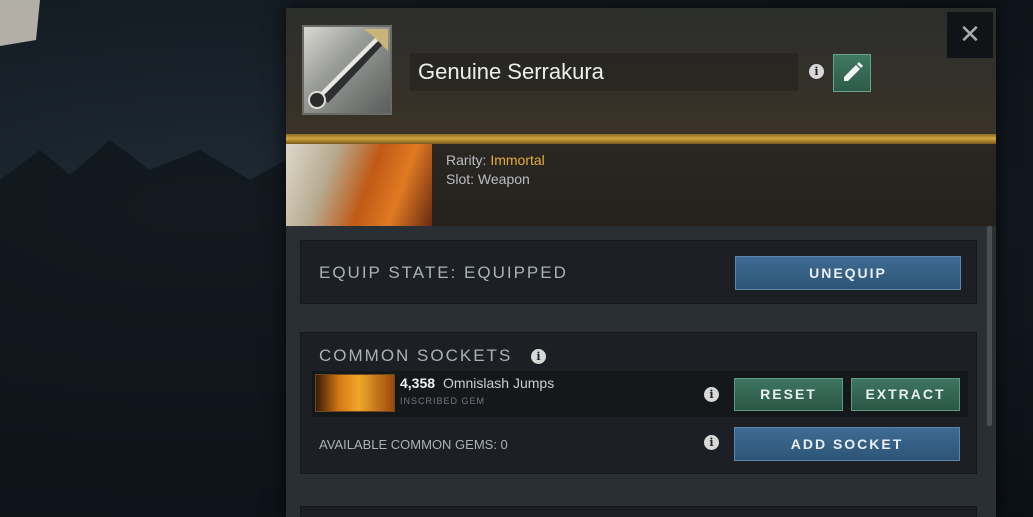  I want to click on edit-name-button, so click(852, 73).